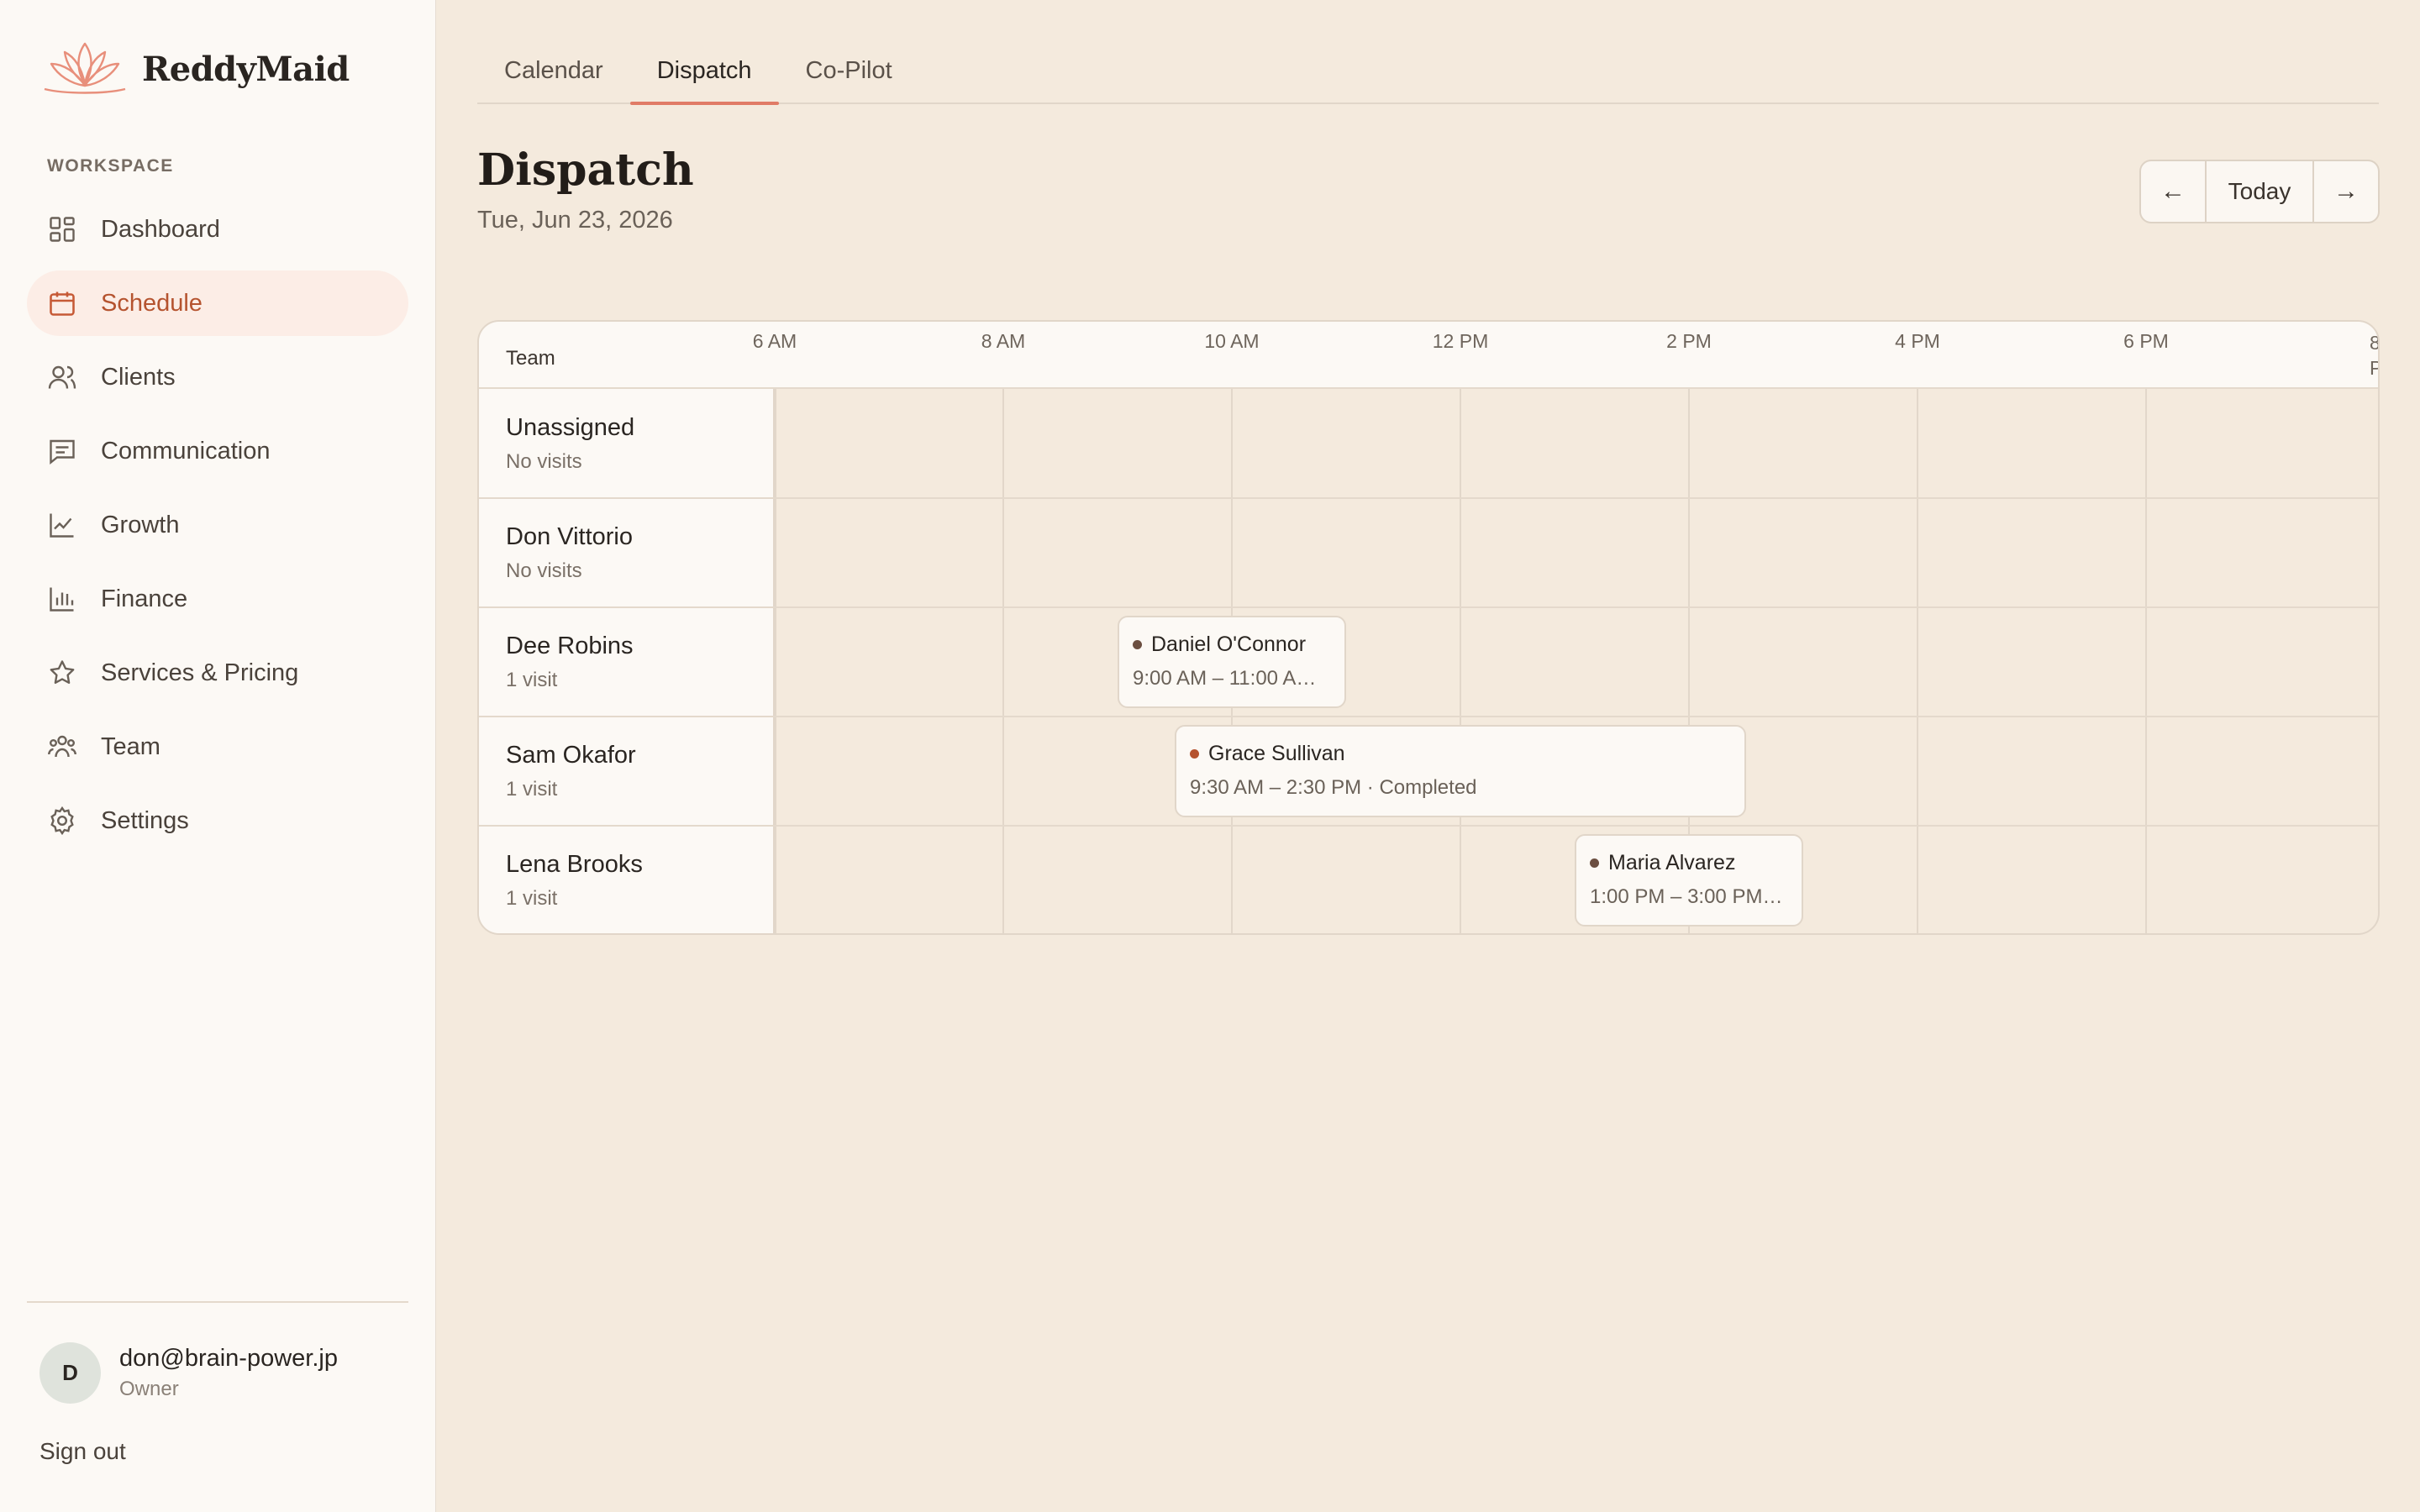  Describe the element at coordinates (149, 1389) in the screenshot. I see `user-role: Owner` at that location.